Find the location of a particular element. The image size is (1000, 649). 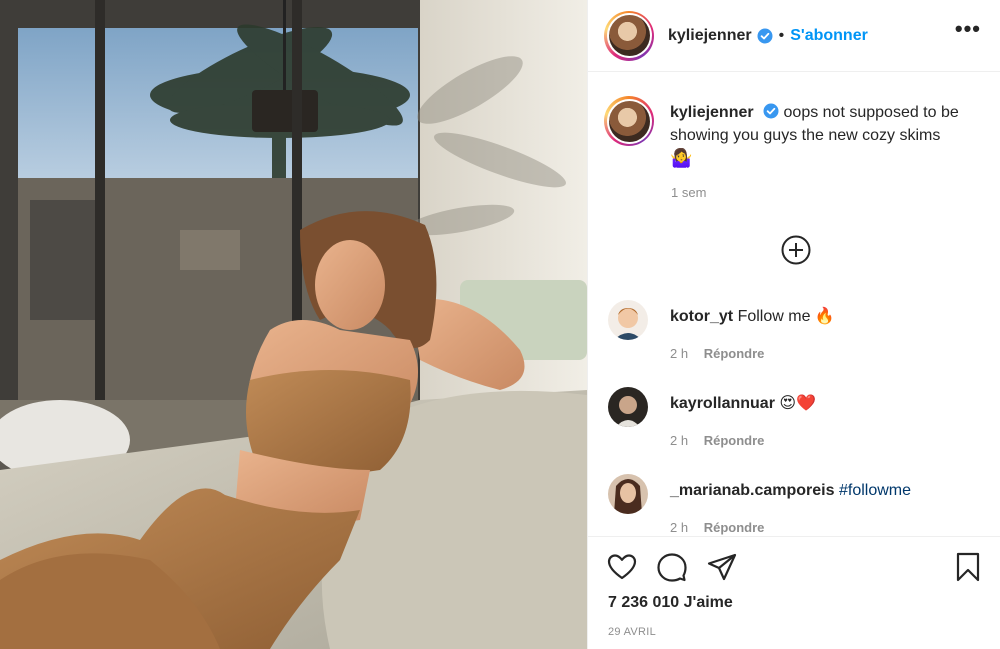

post-header: kyliejenner • S'abonner ••• is located at coordinates (794, 36).